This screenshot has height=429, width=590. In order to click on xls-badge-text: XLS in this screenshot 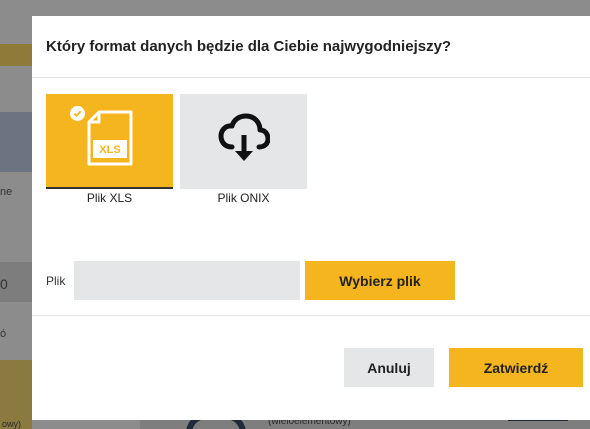, I will do `click(109, 150)`.